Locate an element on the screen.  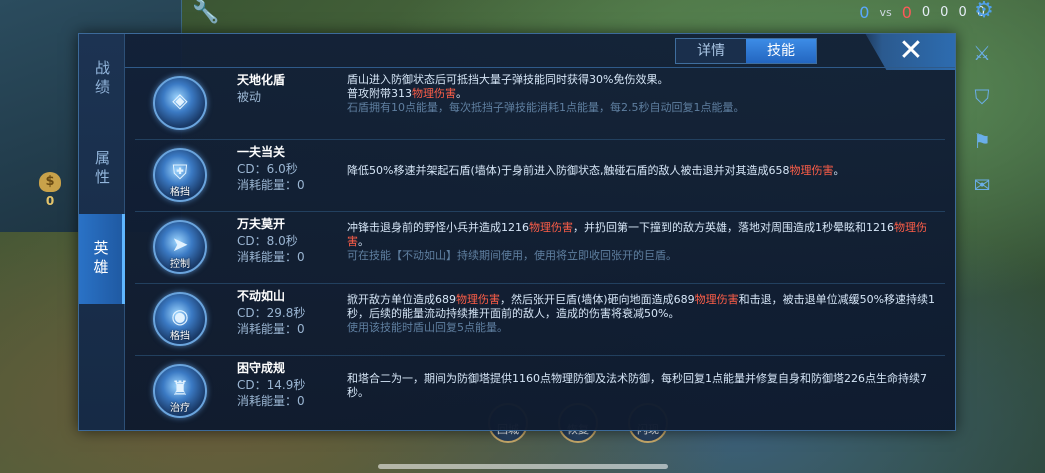
desc-text: 盾山进入防御状态后可抵挡大量子弹技能同时获得30%免伤效果。 is located at coordinates (508, 79).